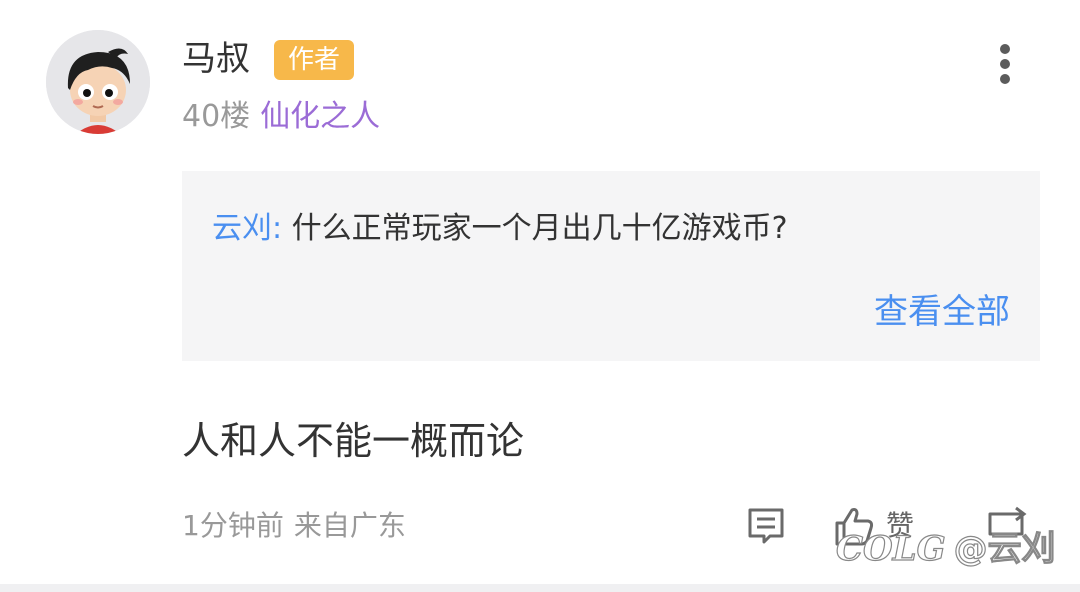 The width and height of the screenshot is (1080, 592). What do you see at coordinates (890, 548) in the screenshot?
I see `watermark-logo: COLG` at bounding box center [890, 548].